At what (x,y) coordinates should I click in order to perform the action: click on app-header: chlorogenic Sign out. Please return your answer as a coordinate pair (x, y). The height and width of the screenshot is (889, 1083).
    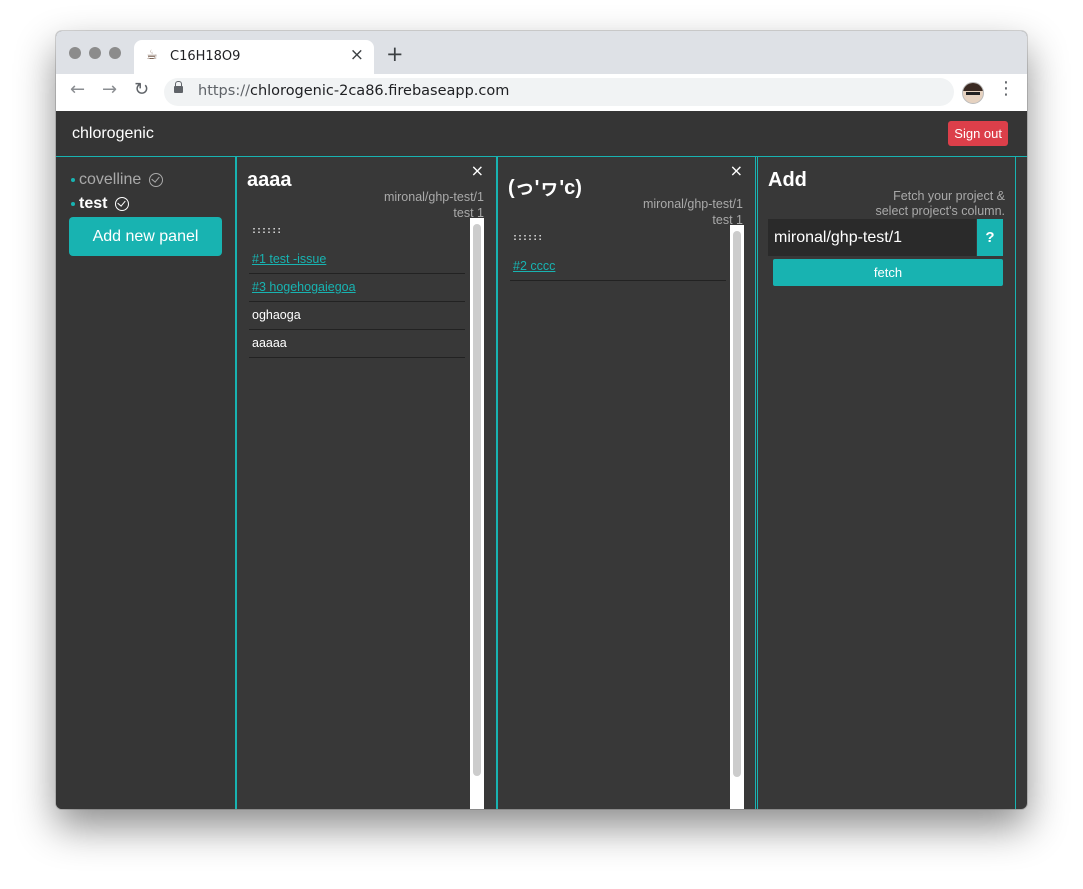
    Looking at the image, I should click on (541, 134).